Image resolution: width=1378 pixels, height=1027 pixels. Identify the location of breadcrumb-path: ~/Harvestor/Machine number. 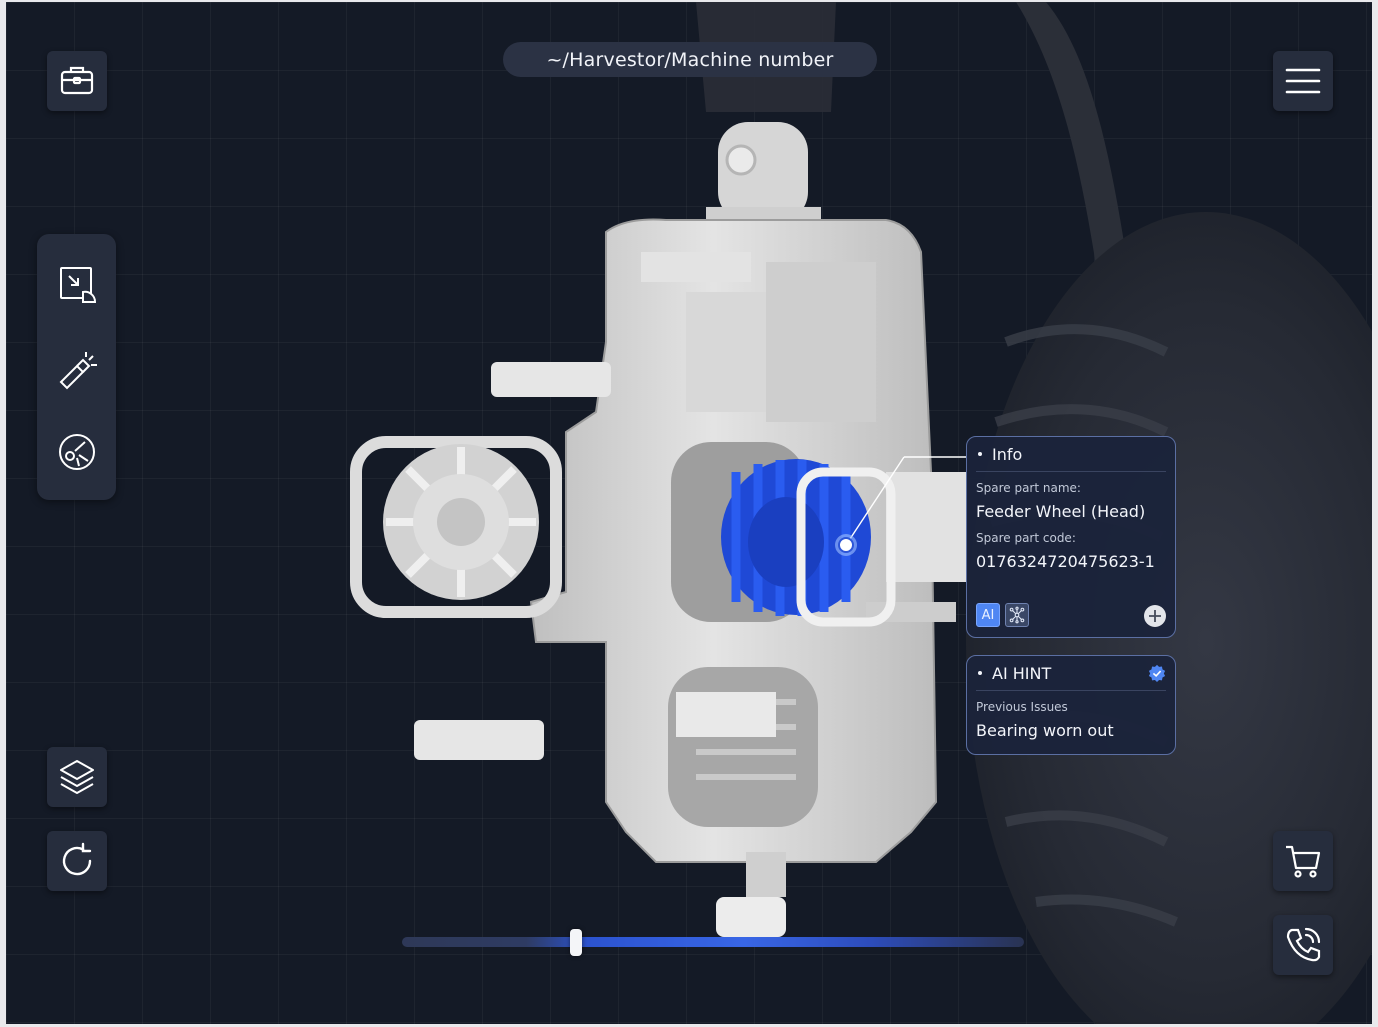
(690, 59).